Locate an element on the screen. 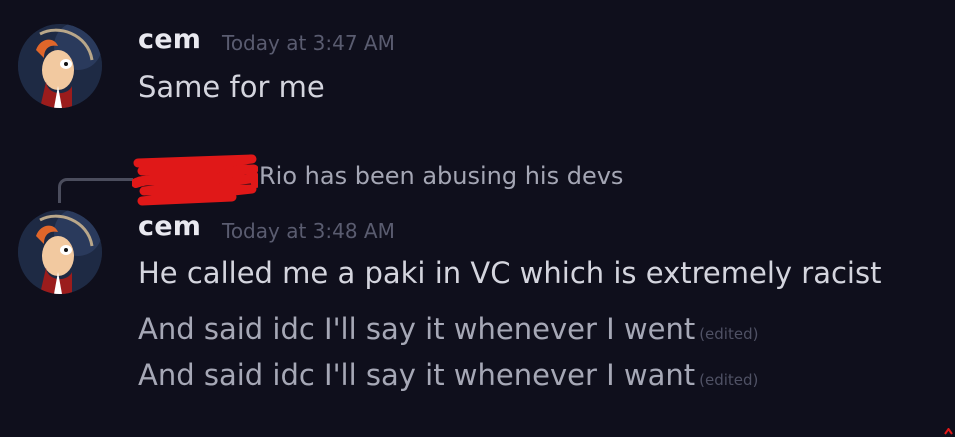 The image size is (955, 437). message-timestamp: Today at 3:47 AM is located at coordinates (308, 43).